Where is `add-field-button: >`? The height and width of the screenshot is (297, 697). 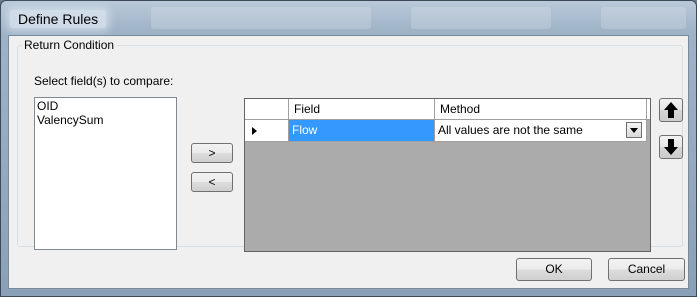 add-field-button: > is located at coordinates (212, 153).